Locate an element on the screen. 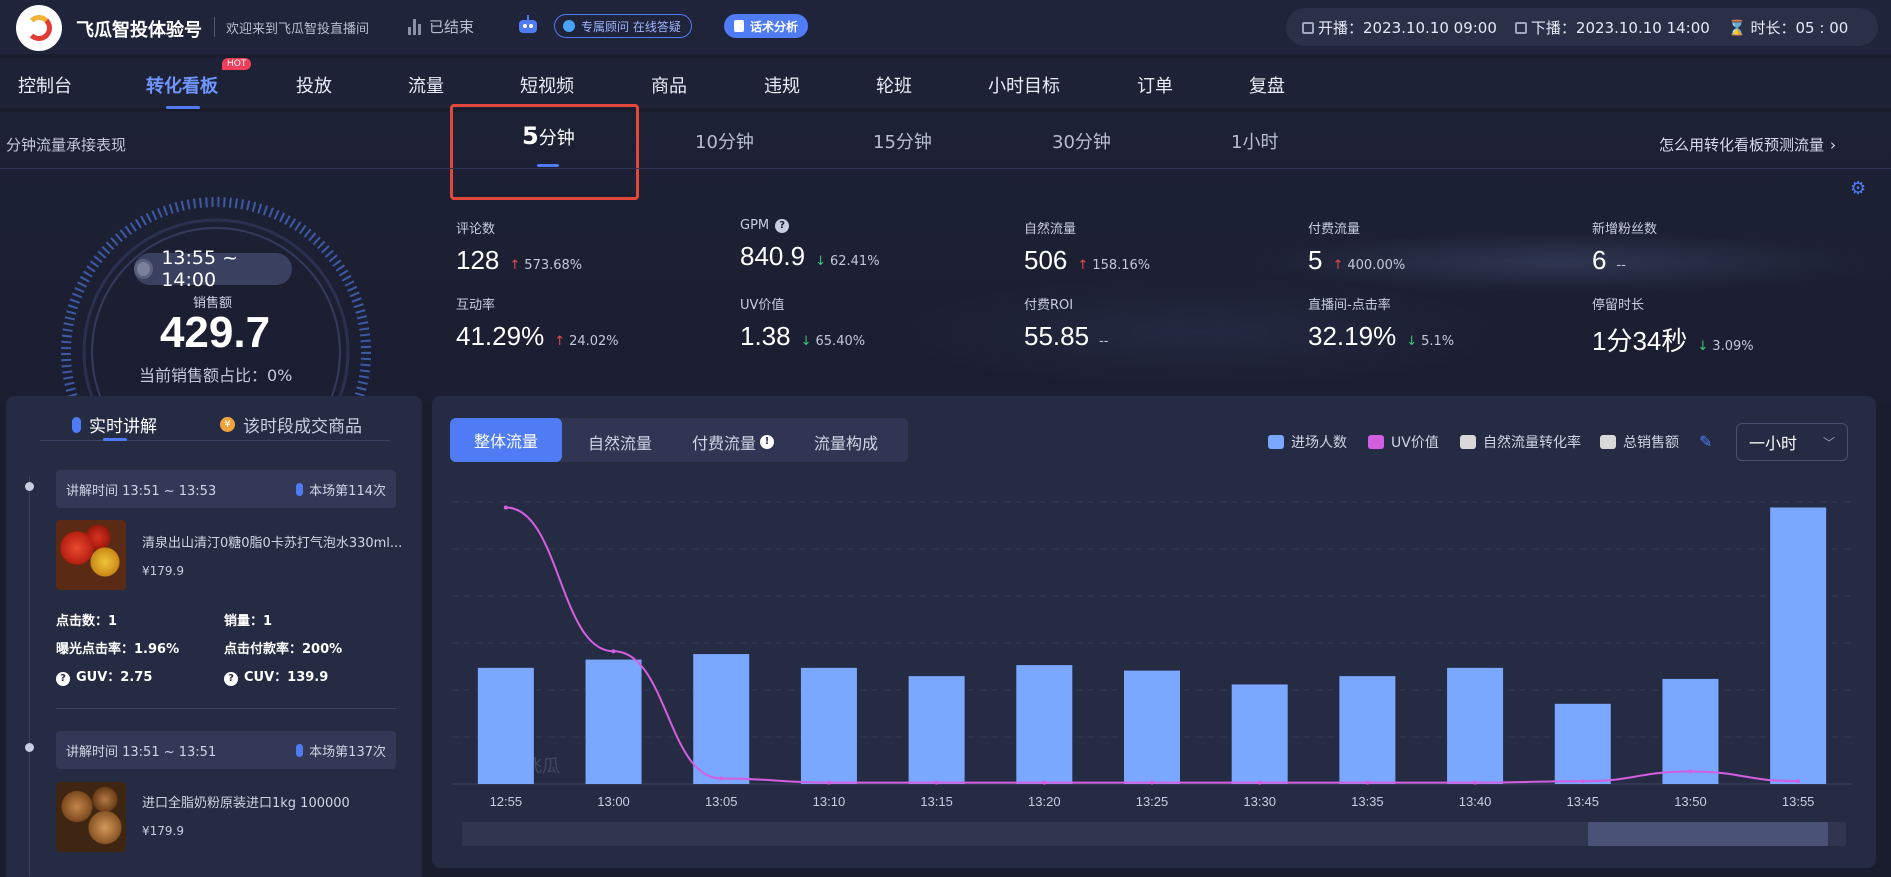 This screenshot has height=877, width=1891. x-tick-label: 13:10 is located at coordinates (829, 801).